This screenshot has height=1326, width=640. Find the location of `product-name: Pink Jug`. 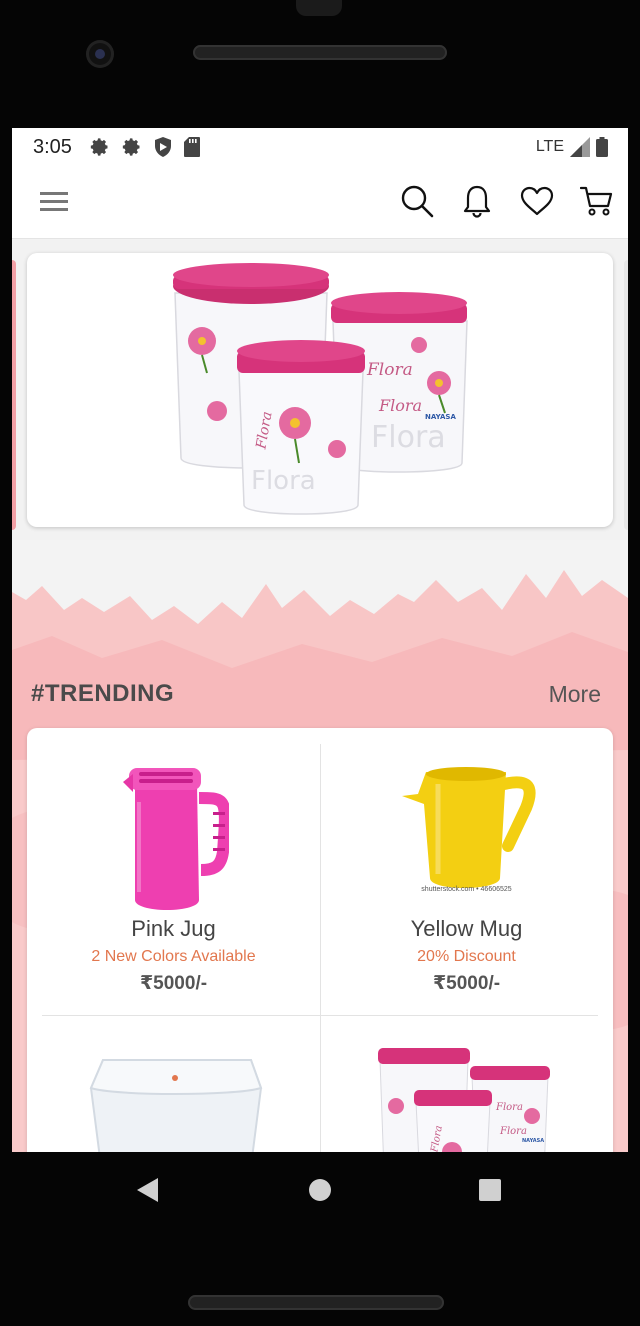

product-name: Pink Jug is located at coordinates (173, 928).